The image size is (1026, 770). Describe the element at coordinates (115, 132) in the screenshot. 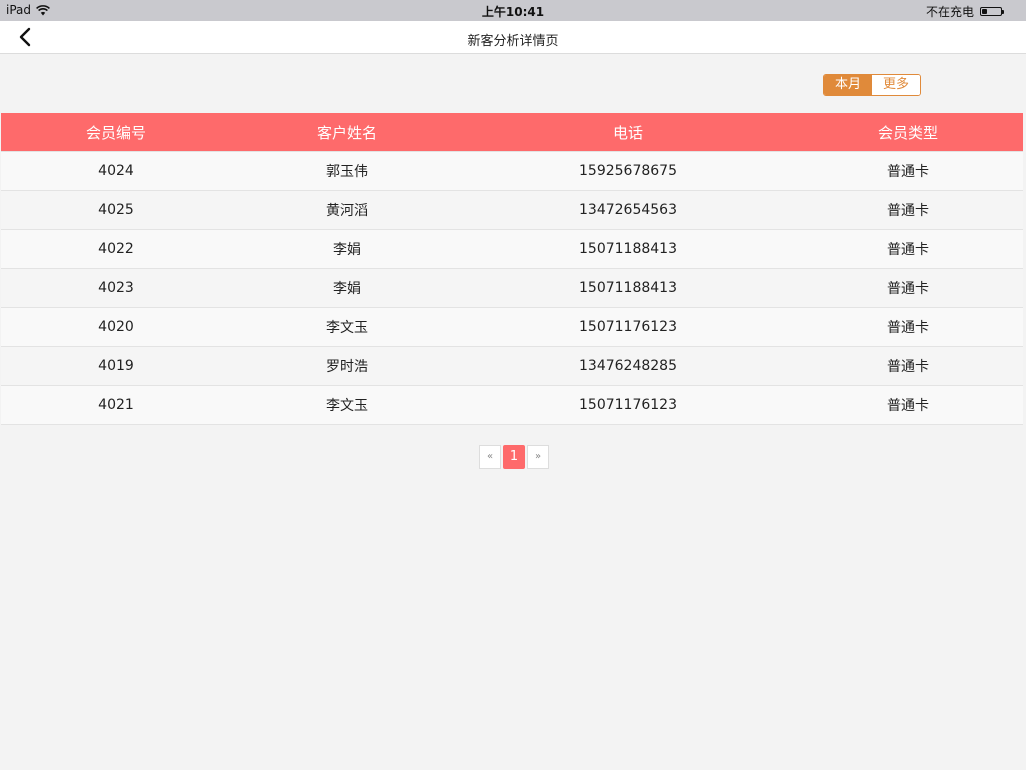

I see `header-member-id: 会员编号` at that location.